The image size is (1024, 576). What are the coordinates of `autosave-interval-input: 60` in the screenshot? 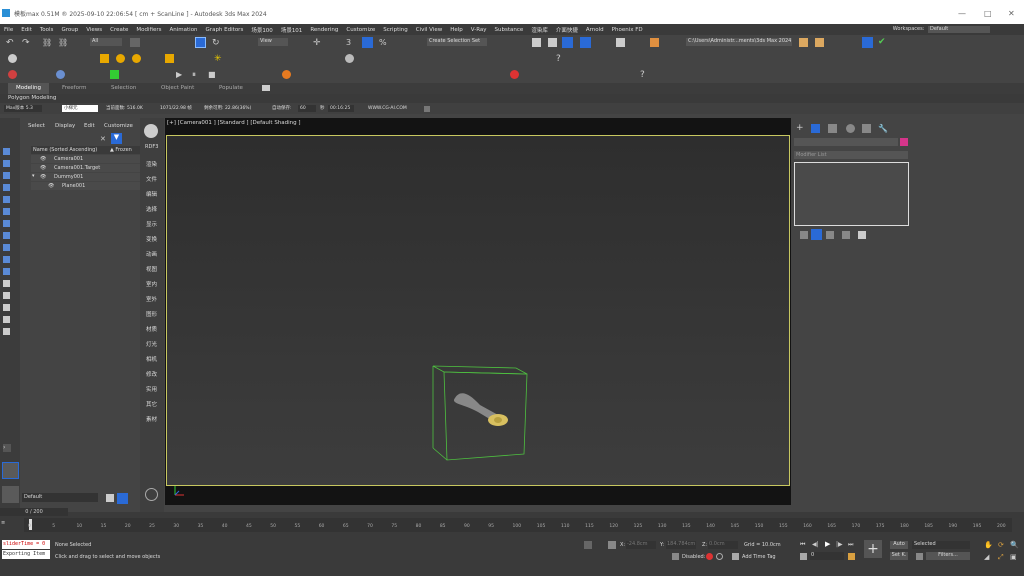 It's located at (307, 108).